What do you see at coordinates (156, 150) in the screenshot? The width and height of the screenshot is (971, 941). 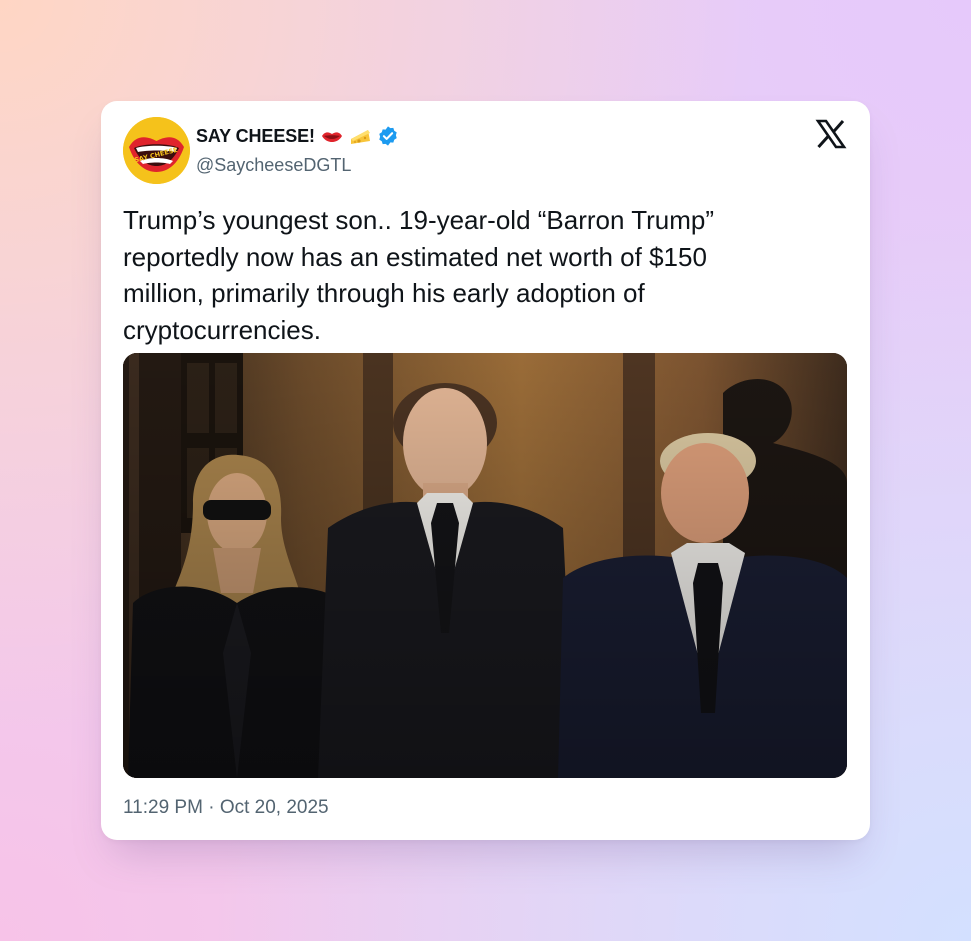 I see `author-avatar: SAY CHEESE` at bounding box center [156, 150].